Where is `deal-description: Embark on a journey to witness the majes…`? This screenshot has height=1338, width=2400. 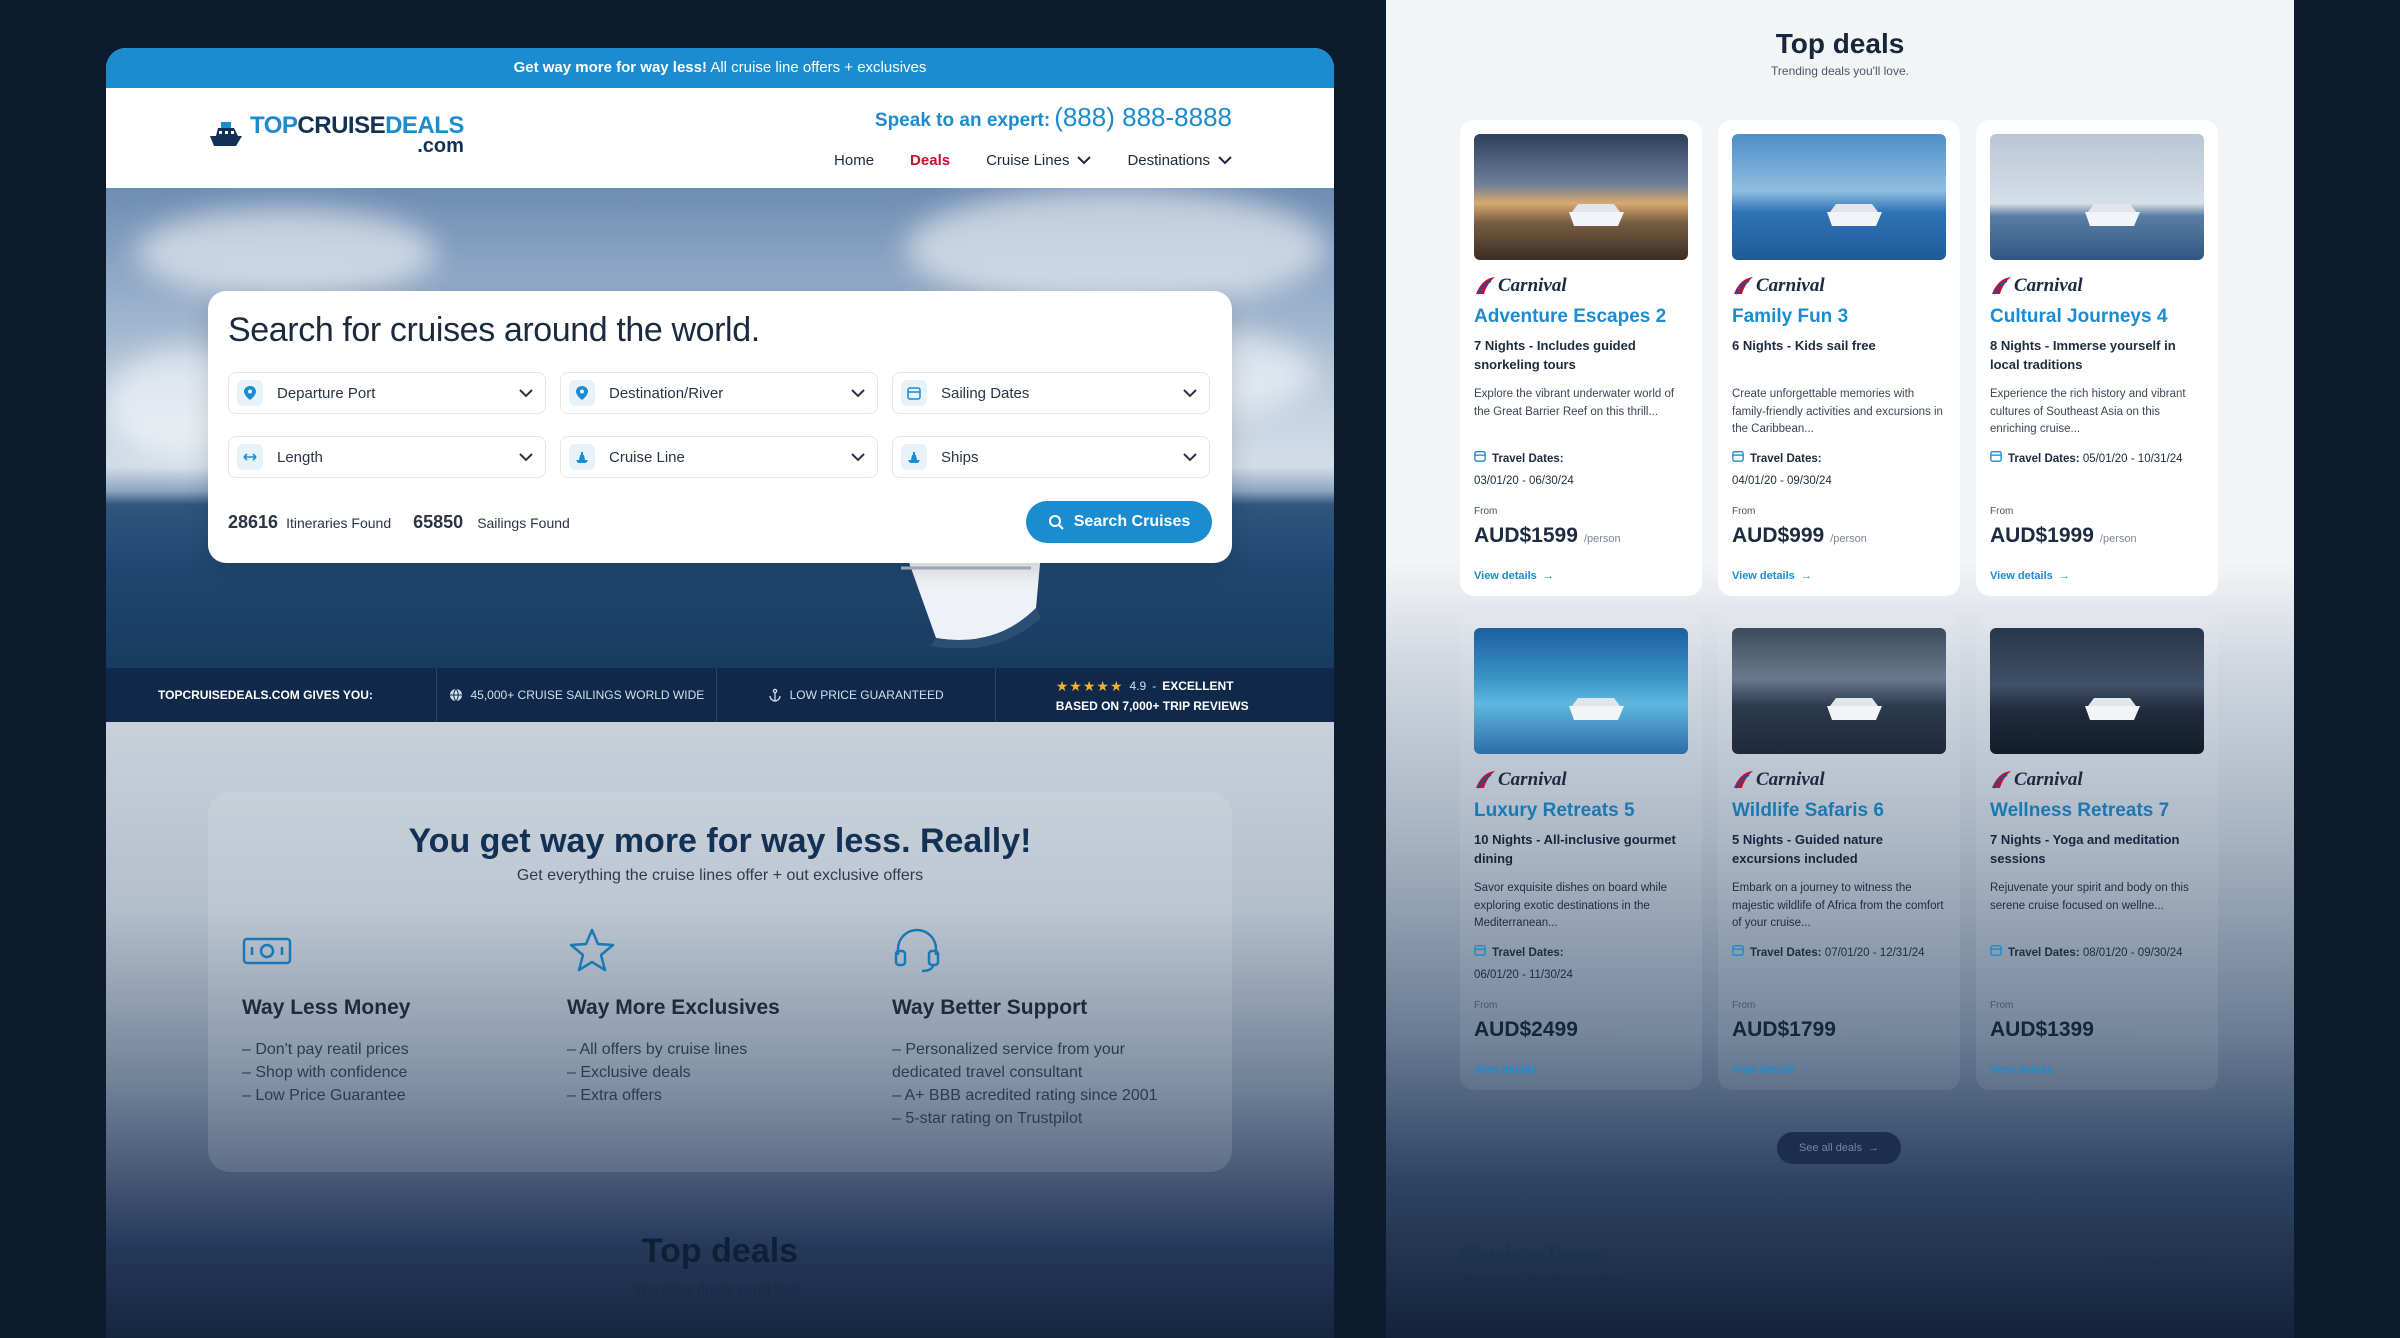
deal-description: Embark on a journey to witness the majes… is located at coordinates (1838, 905).